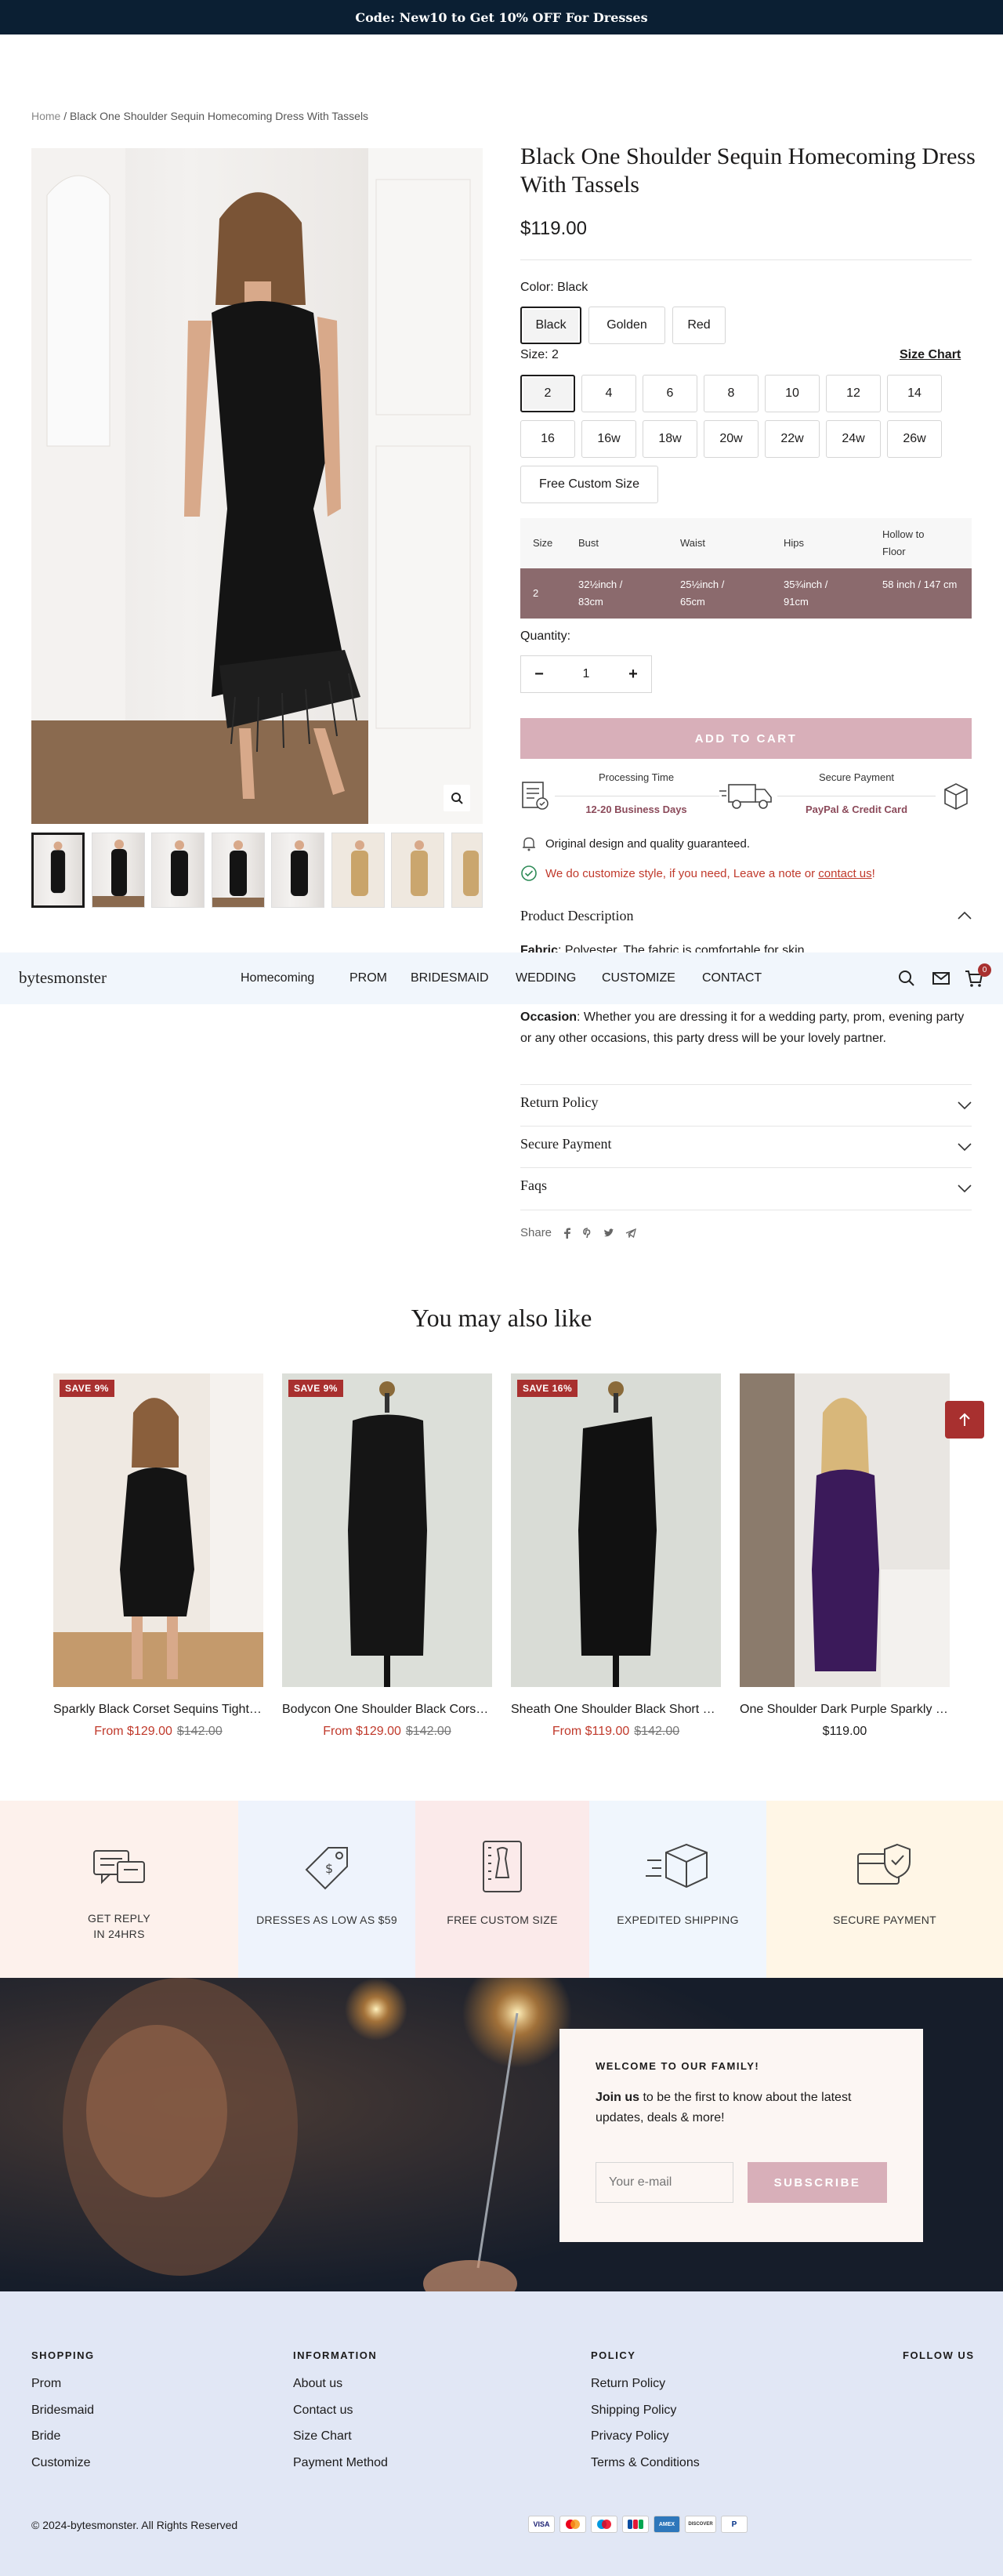  What do you see at coordinates (746, 1188) in the screenshot?
I see `faqs-toggle: Faqs` at bounding box center [746, 1188].